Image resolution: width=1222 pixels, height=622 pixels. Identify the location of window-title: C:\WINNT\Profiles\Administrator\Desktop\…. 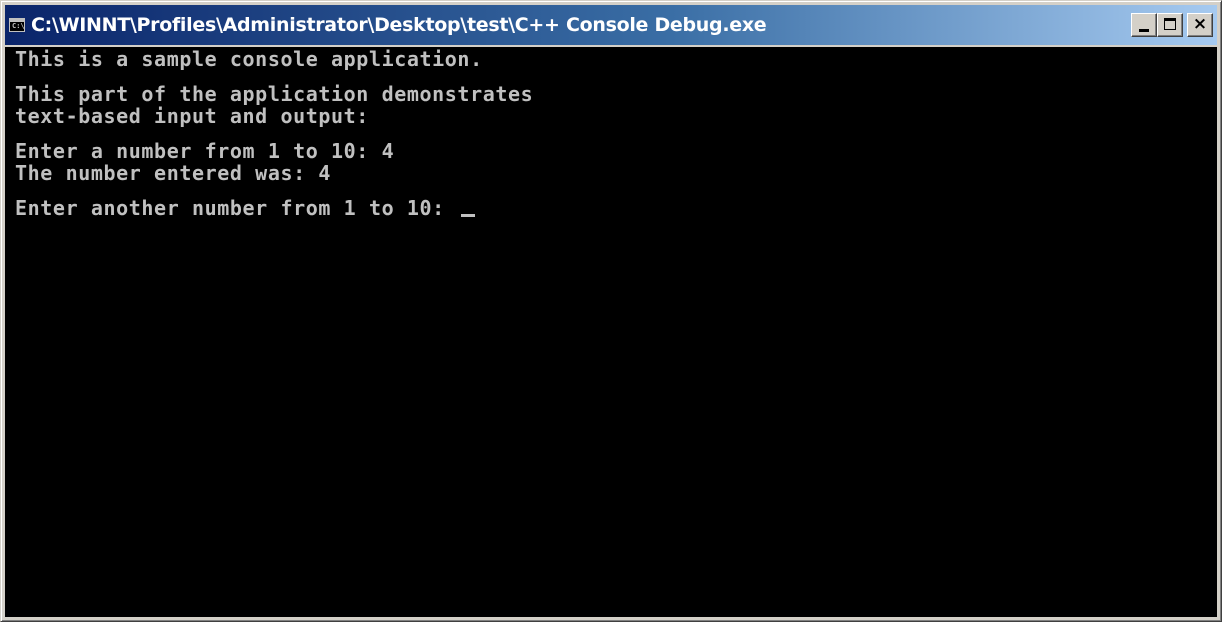
(399, 25).